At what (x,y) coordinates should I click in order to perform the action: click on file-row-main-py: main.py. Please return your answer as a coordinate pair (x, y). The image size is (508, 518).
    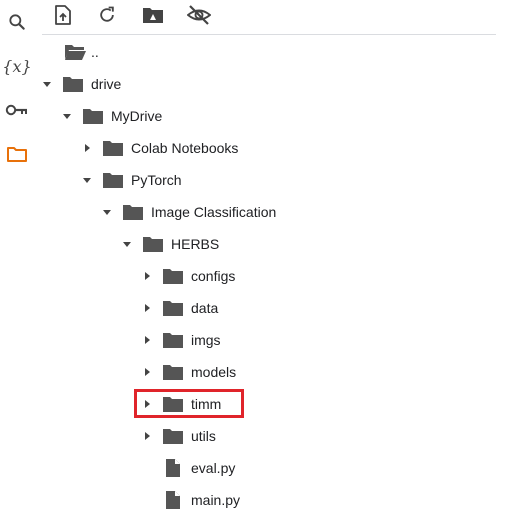
    Looking at the image, I should click on (248, 500).